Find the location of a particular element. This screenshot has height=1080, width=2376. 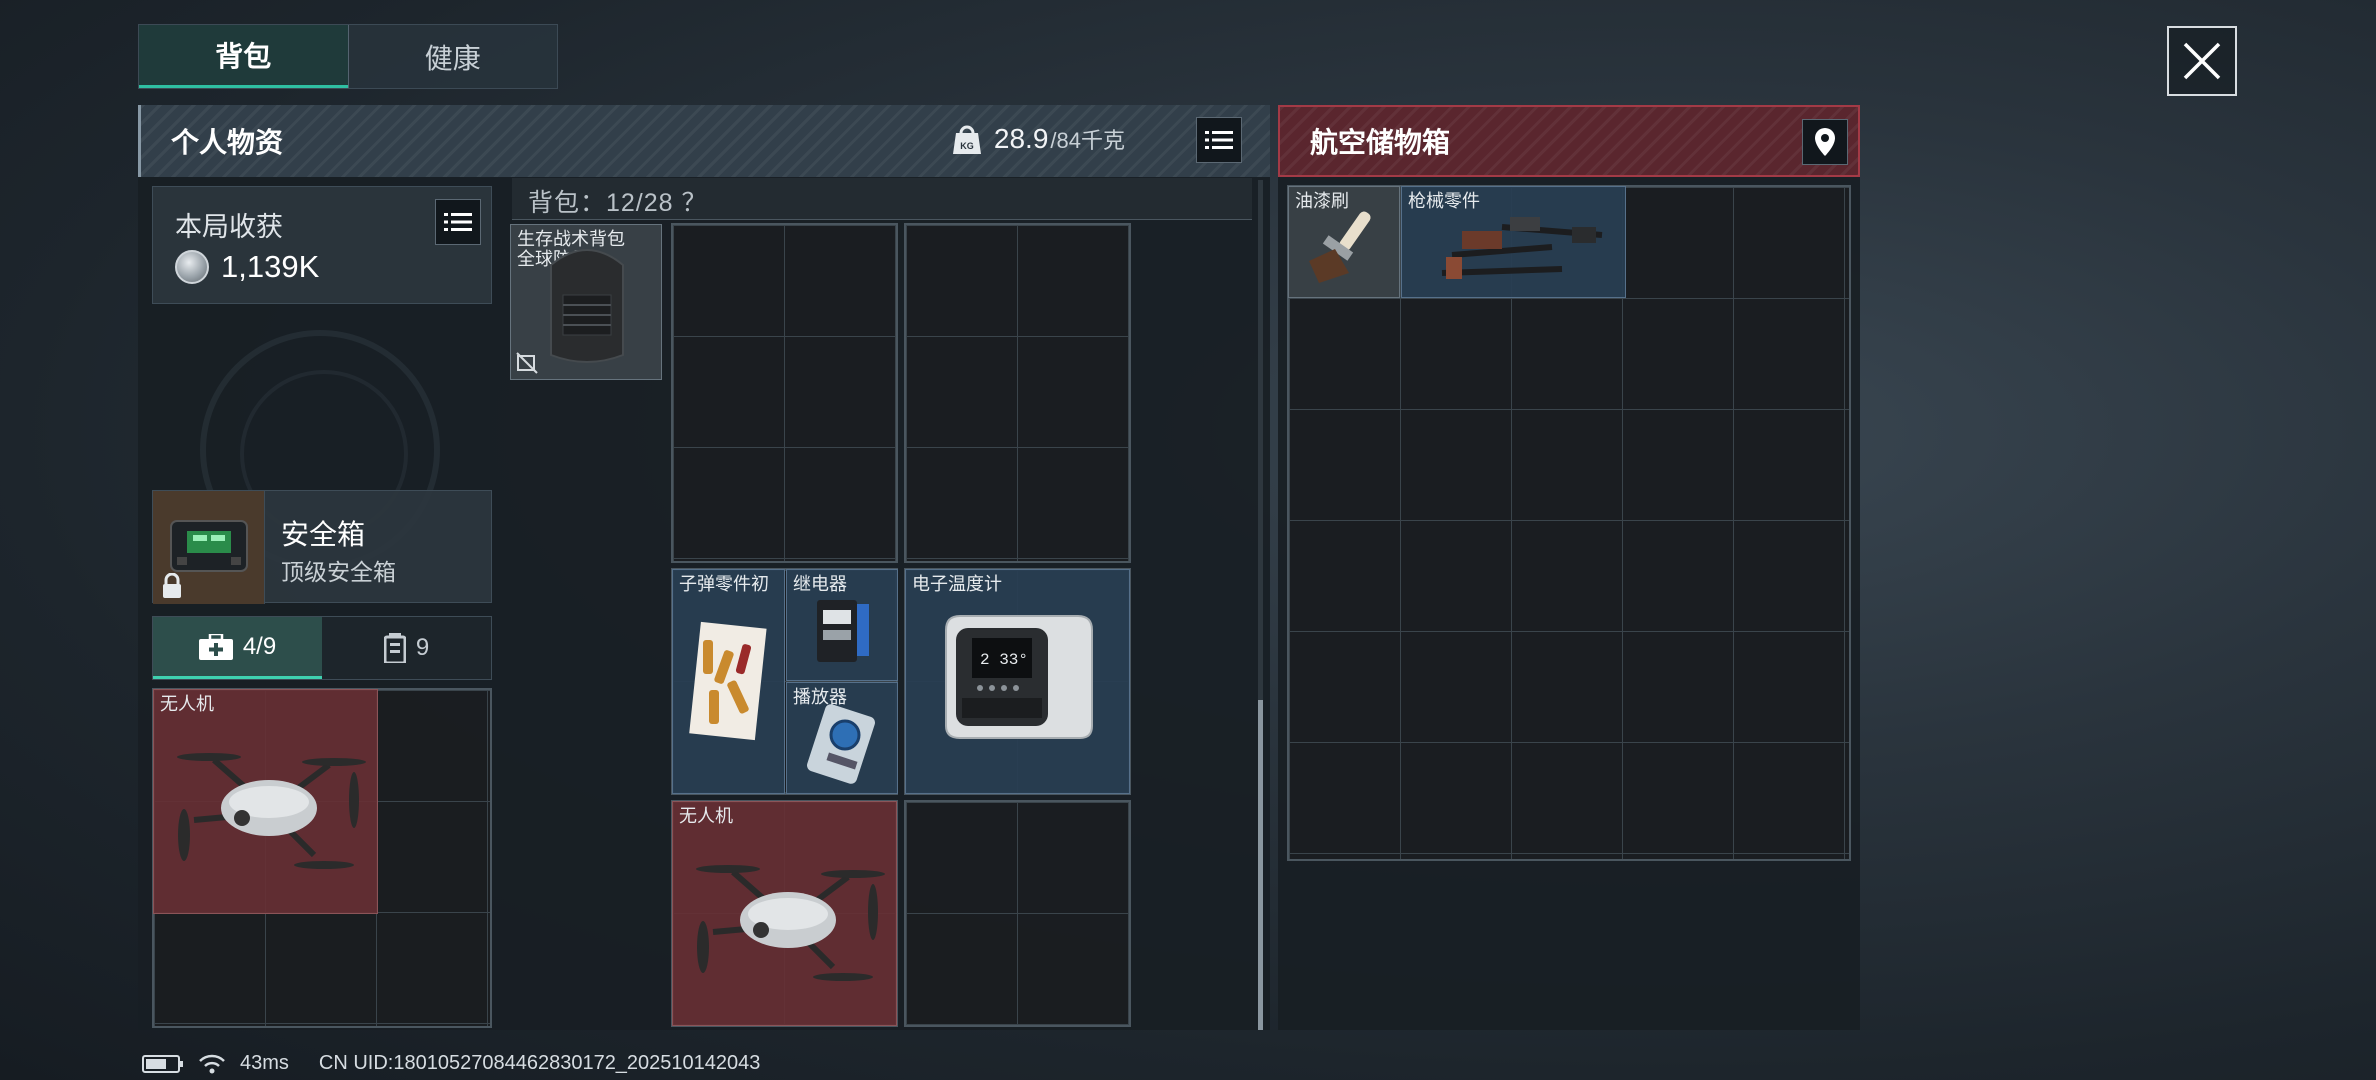

close-icon is located at coordinates (2202, 61).